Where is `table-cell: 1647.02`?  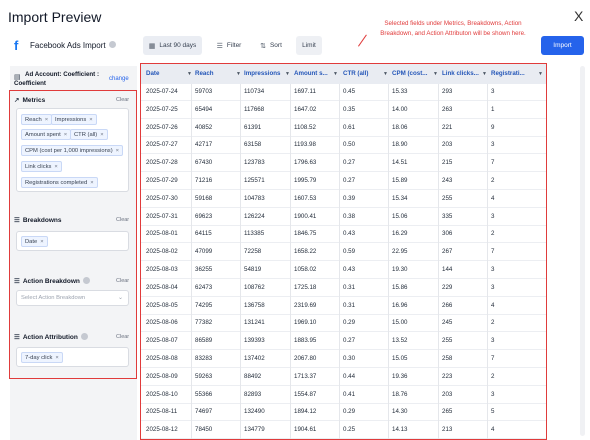 table-cell: 1647.02 is located at coordinates (305, 109).